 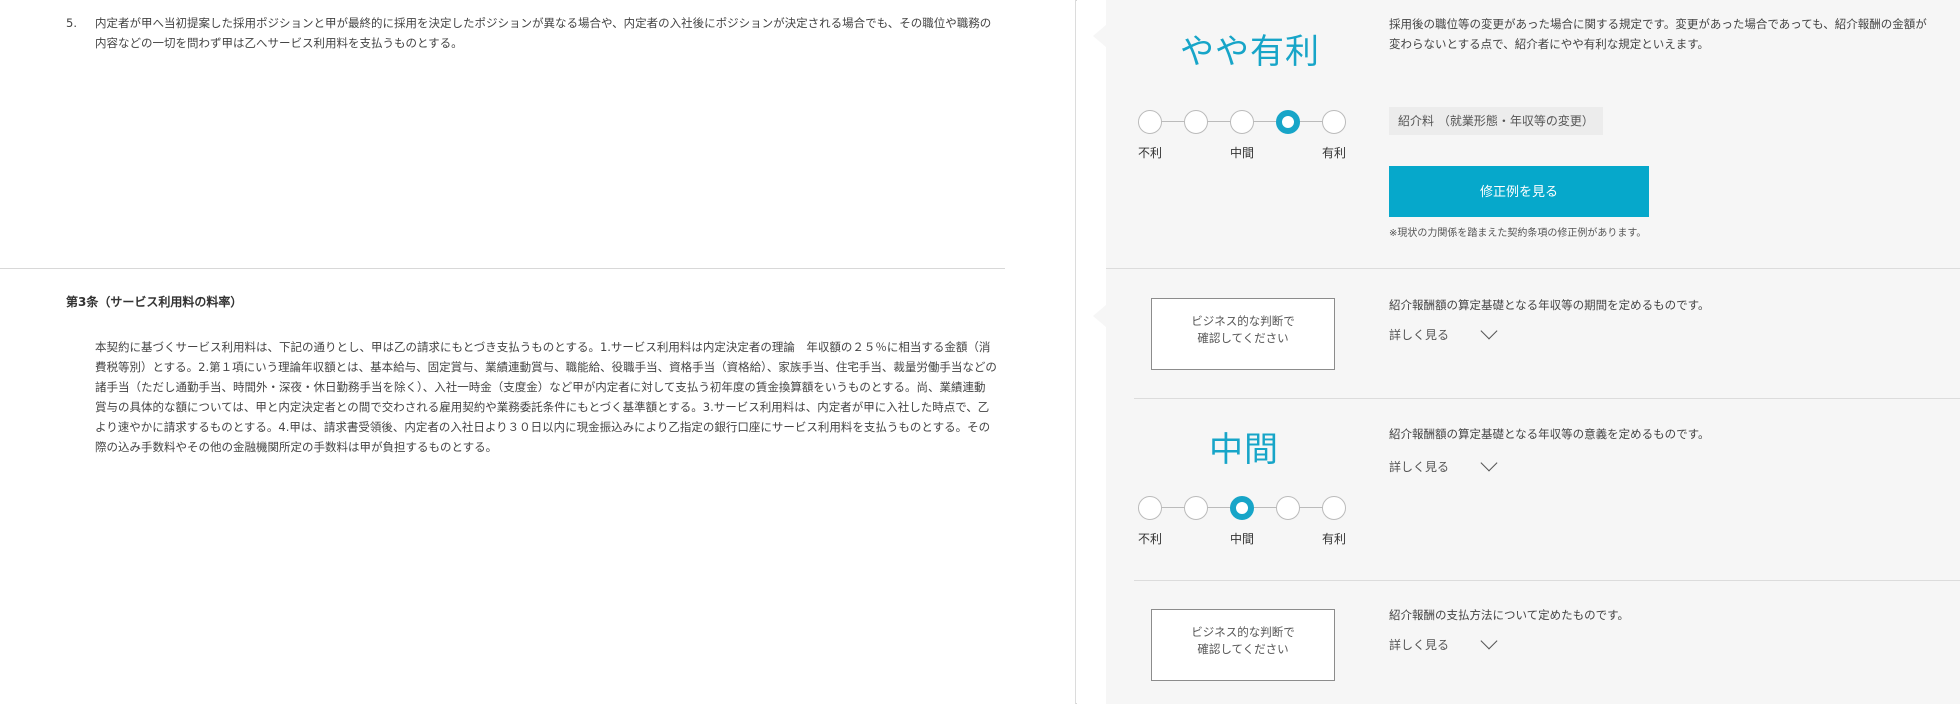 I want to click on clause-divider, so click(x=502, y=268).